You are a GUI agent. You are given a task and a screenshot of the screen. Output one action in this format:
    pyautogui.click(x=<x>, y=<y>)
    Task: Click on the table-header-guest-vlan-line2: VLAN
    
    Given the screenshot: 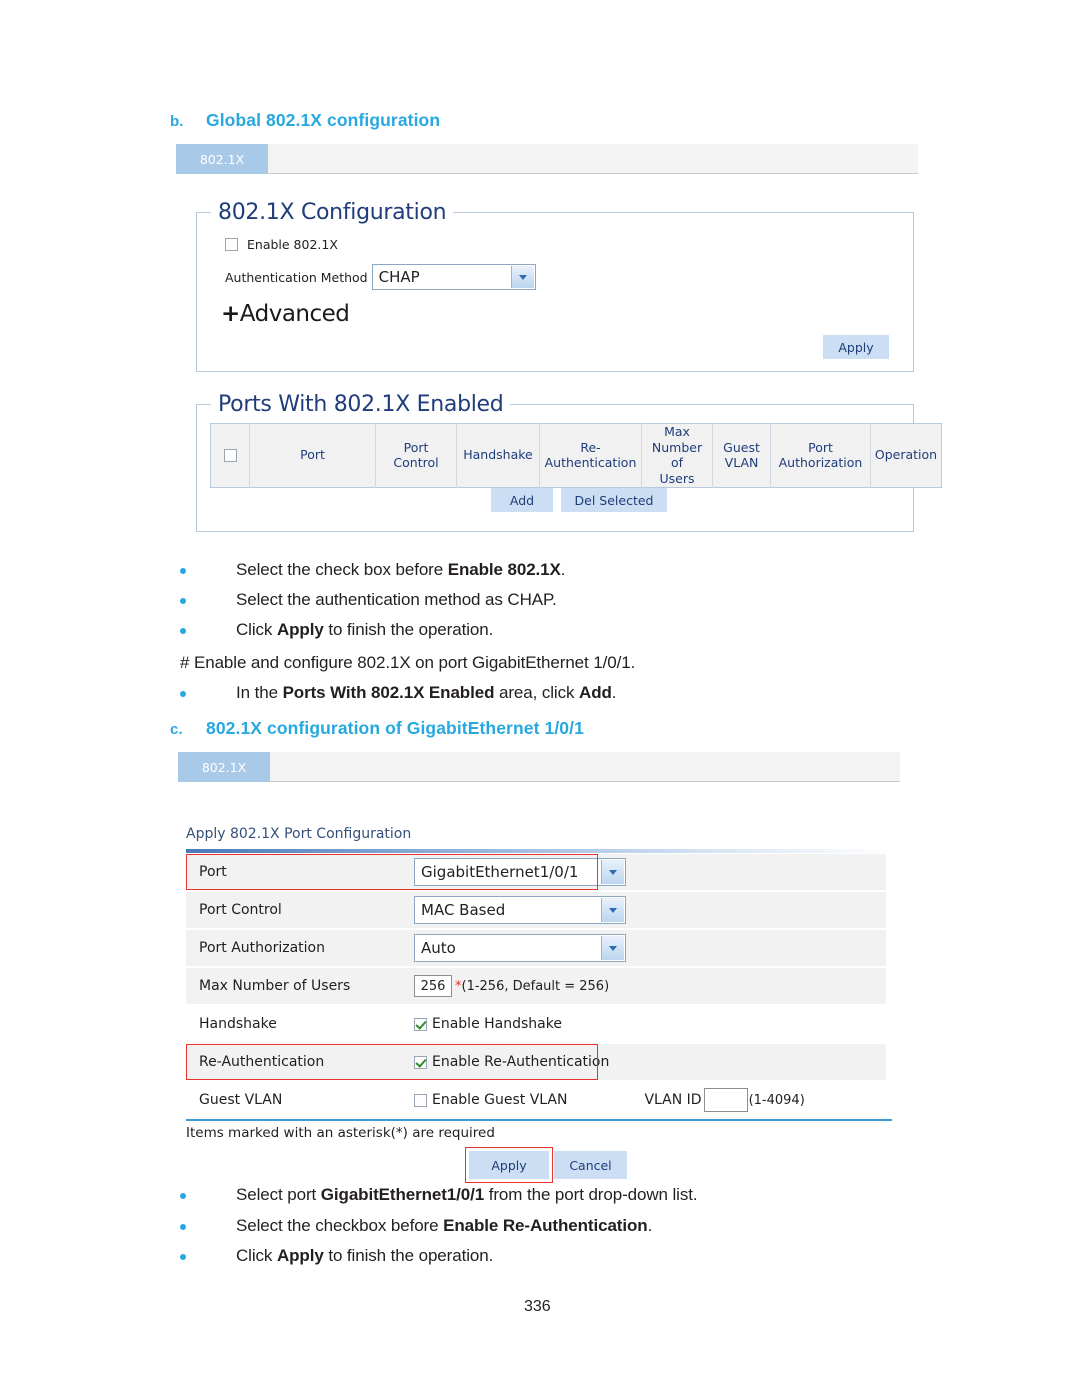 What is the action you would take?
    pyautogui.click(x=741, y=463)
    